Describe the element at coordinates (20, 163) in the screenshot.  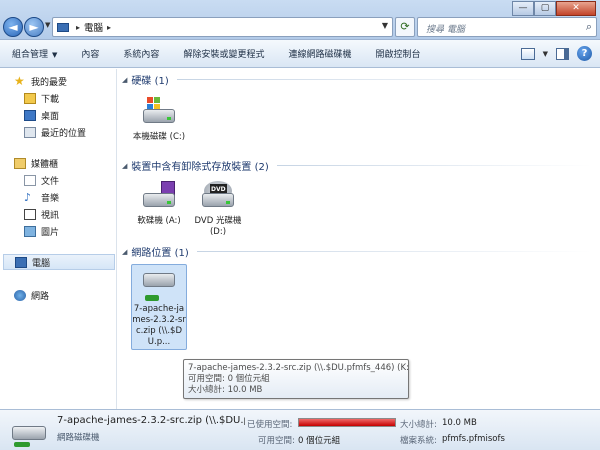
I see `libraries-icon` at that location.